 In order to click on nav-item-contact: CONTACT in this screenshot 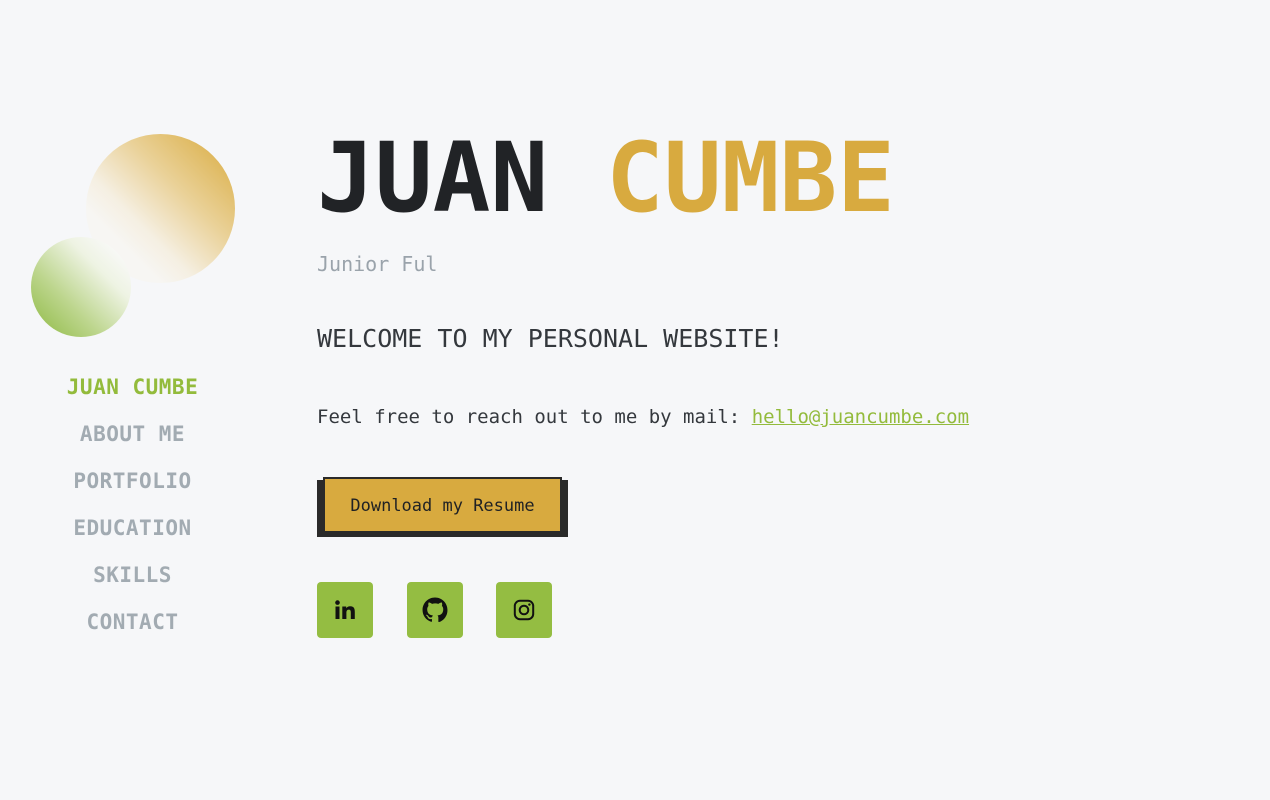, I will do `click(132, 630)`.